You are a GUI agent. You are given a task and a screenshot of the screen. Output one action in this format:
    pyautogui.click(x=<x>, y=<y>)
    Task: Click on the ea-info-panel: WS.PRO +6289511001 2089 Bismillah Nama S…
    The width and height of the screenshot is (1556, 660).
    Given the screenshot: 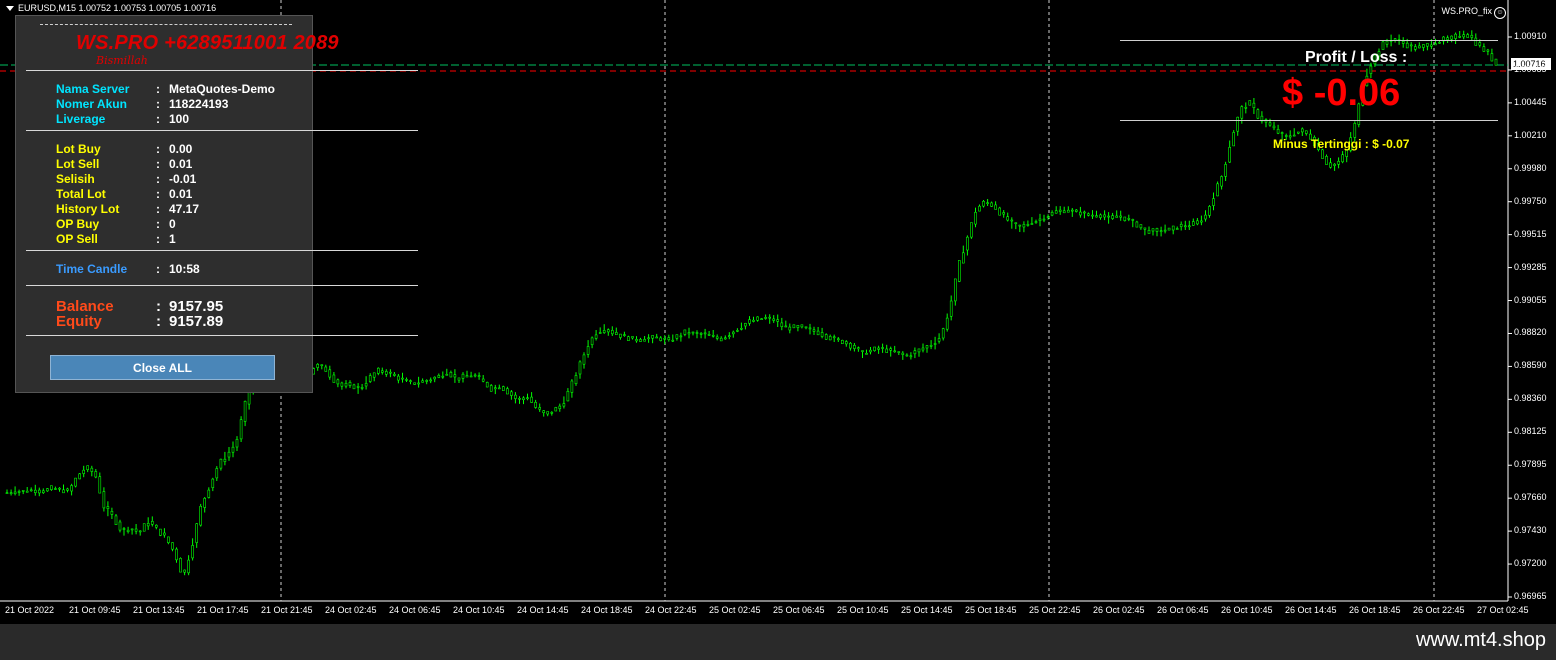 What is the action you would take?
    pyautogui.click(x=216, y=204)
    